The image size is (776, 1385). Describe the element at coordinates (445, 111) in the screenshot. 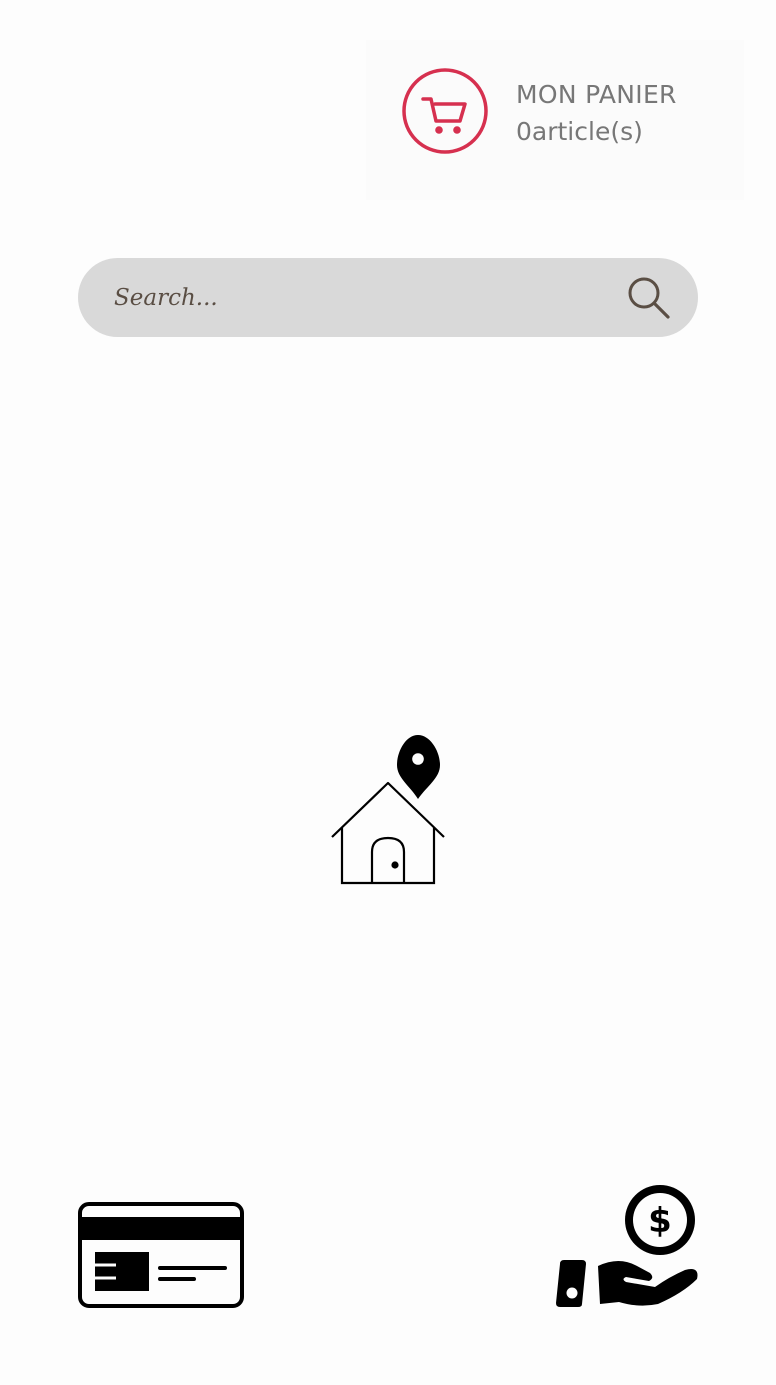

I see `shopping-cart-icon` at that location.